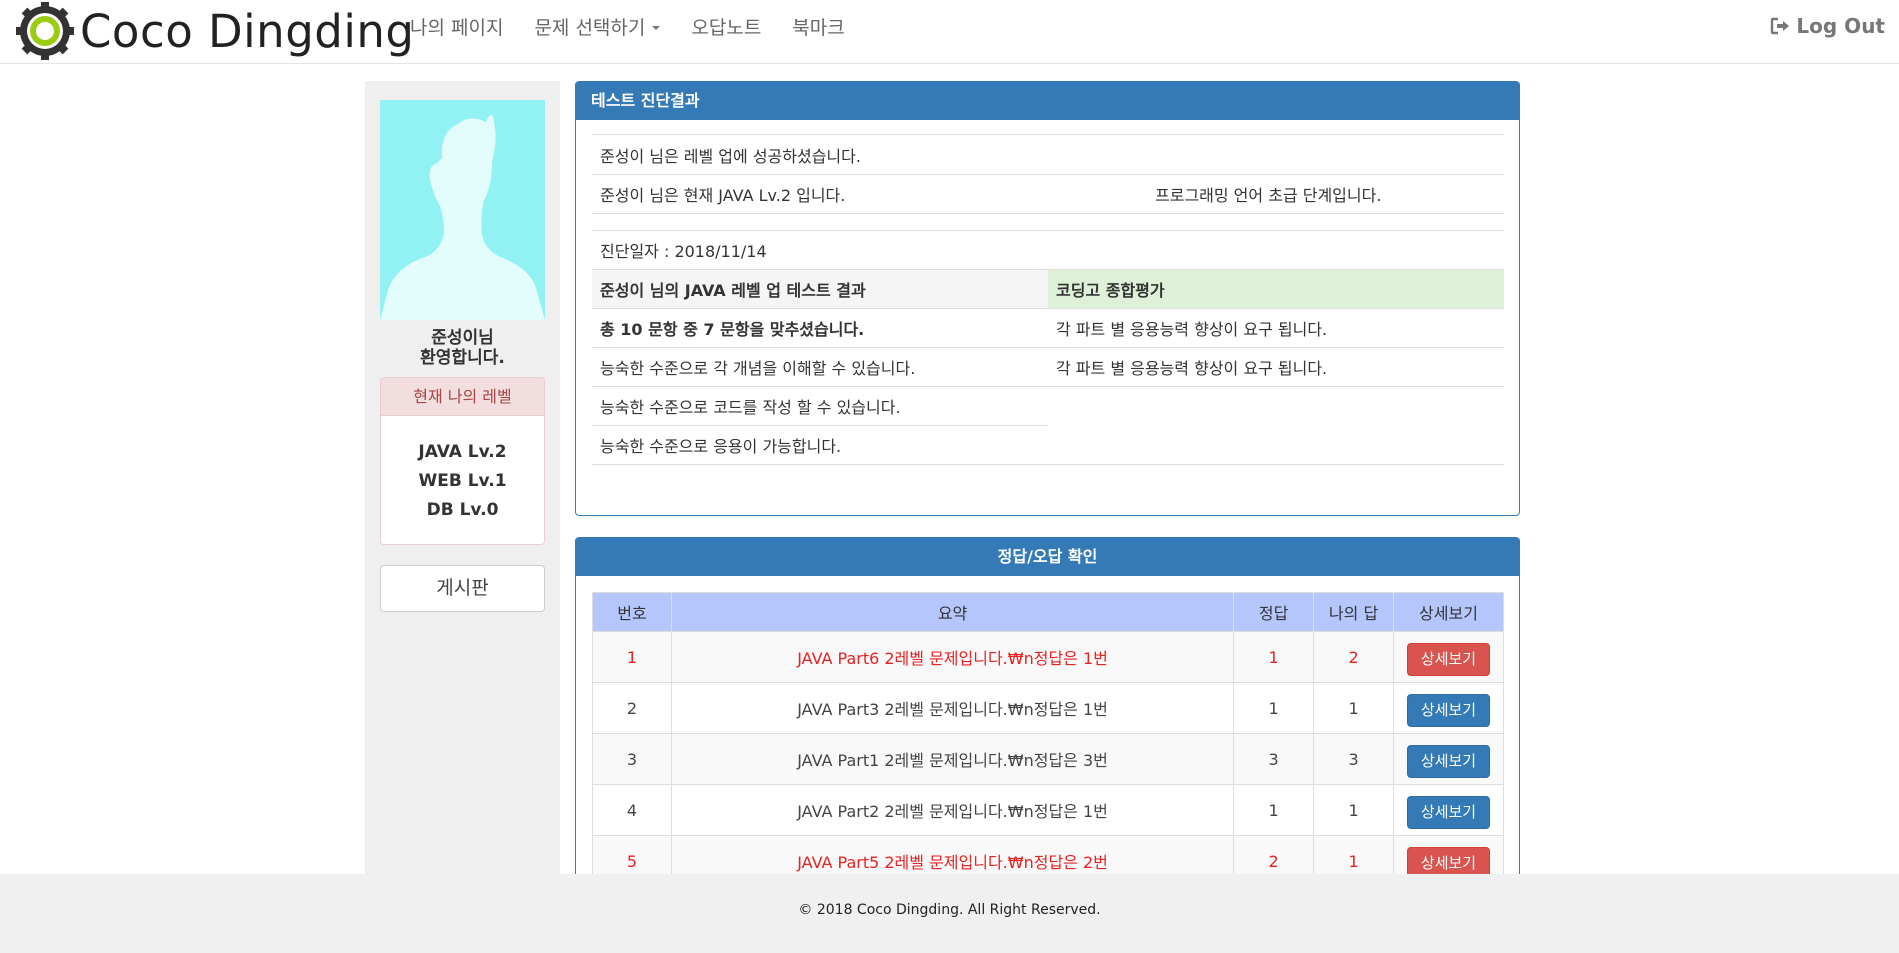 The height and width of the screenshot is (953, 1899). Describe the element at coordinates (462, 452) in the screenshot. I see `level-java: JAVA Lv.2` at that location.